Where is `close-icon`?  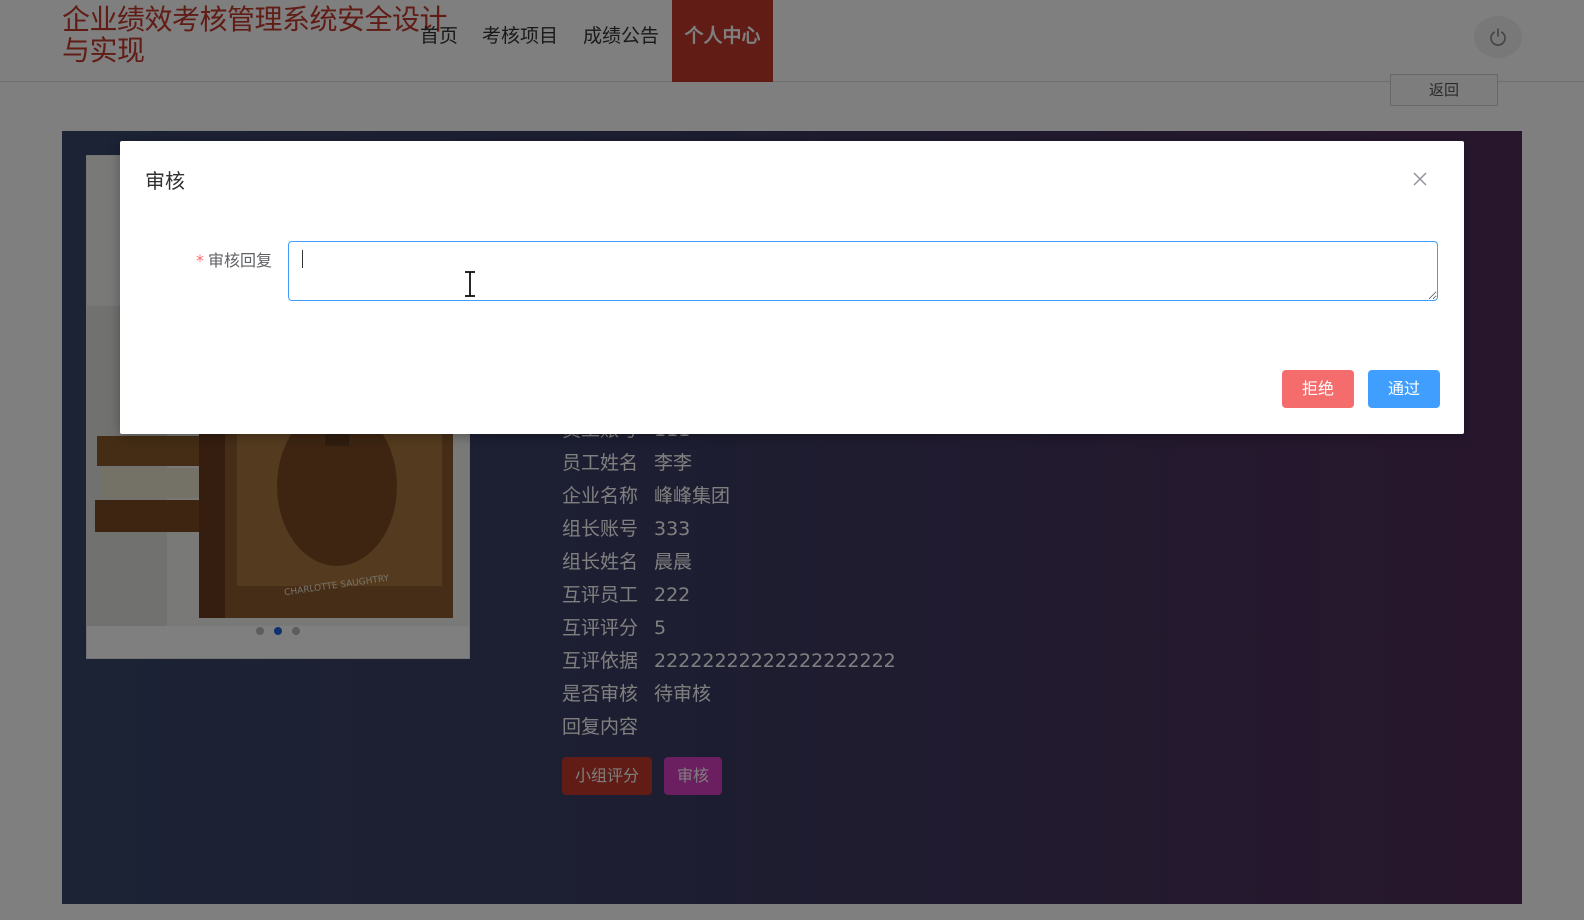
close-icon is located at coordinates (1420, 179).